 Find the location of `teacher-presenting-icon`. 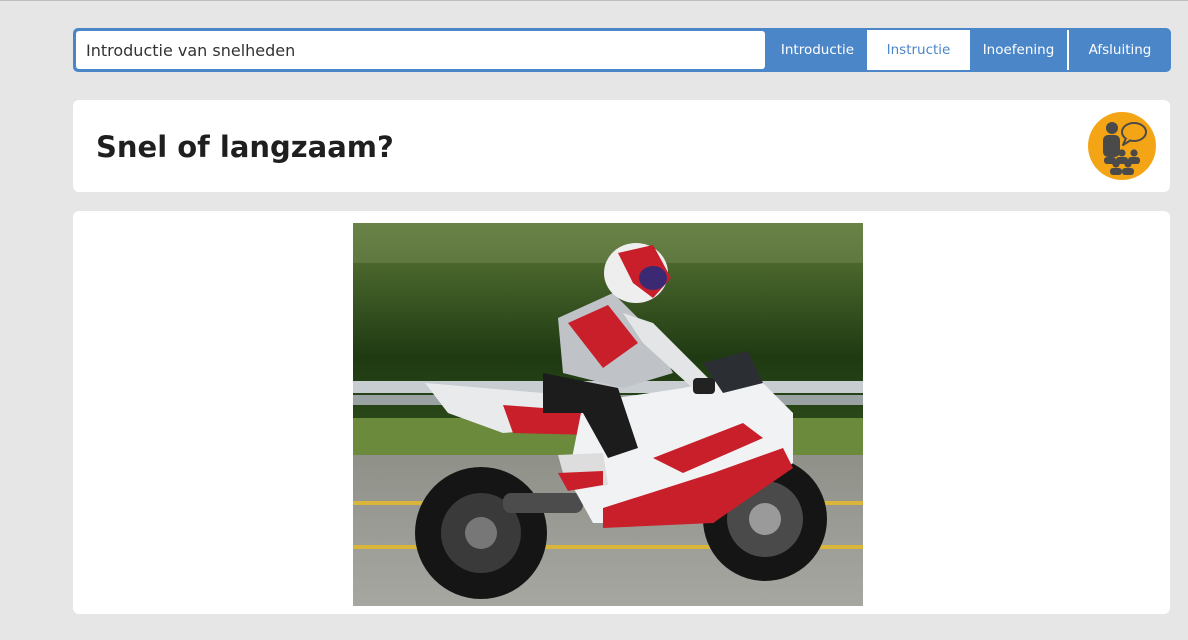

teacher-presenting-icon is located at coordinates (1122, 146).